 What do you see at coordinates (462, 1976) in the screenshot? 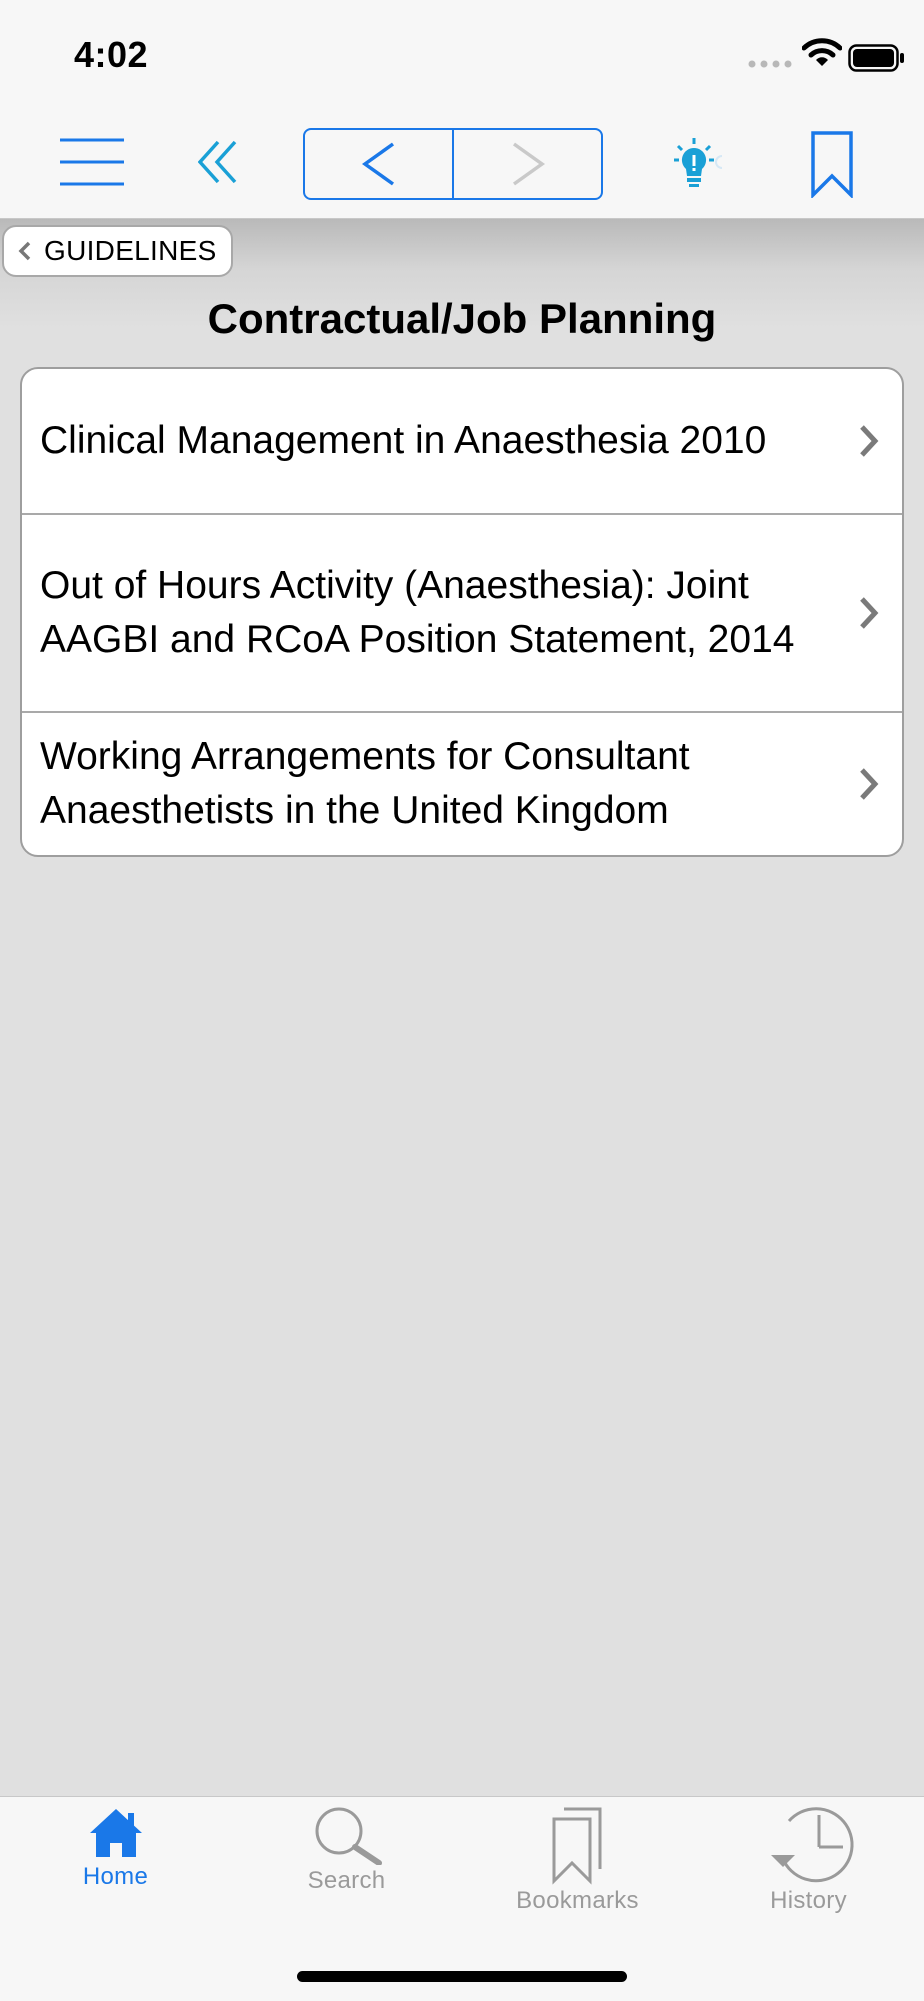
I see `home-indicator` at bounding box center [462, 1976].